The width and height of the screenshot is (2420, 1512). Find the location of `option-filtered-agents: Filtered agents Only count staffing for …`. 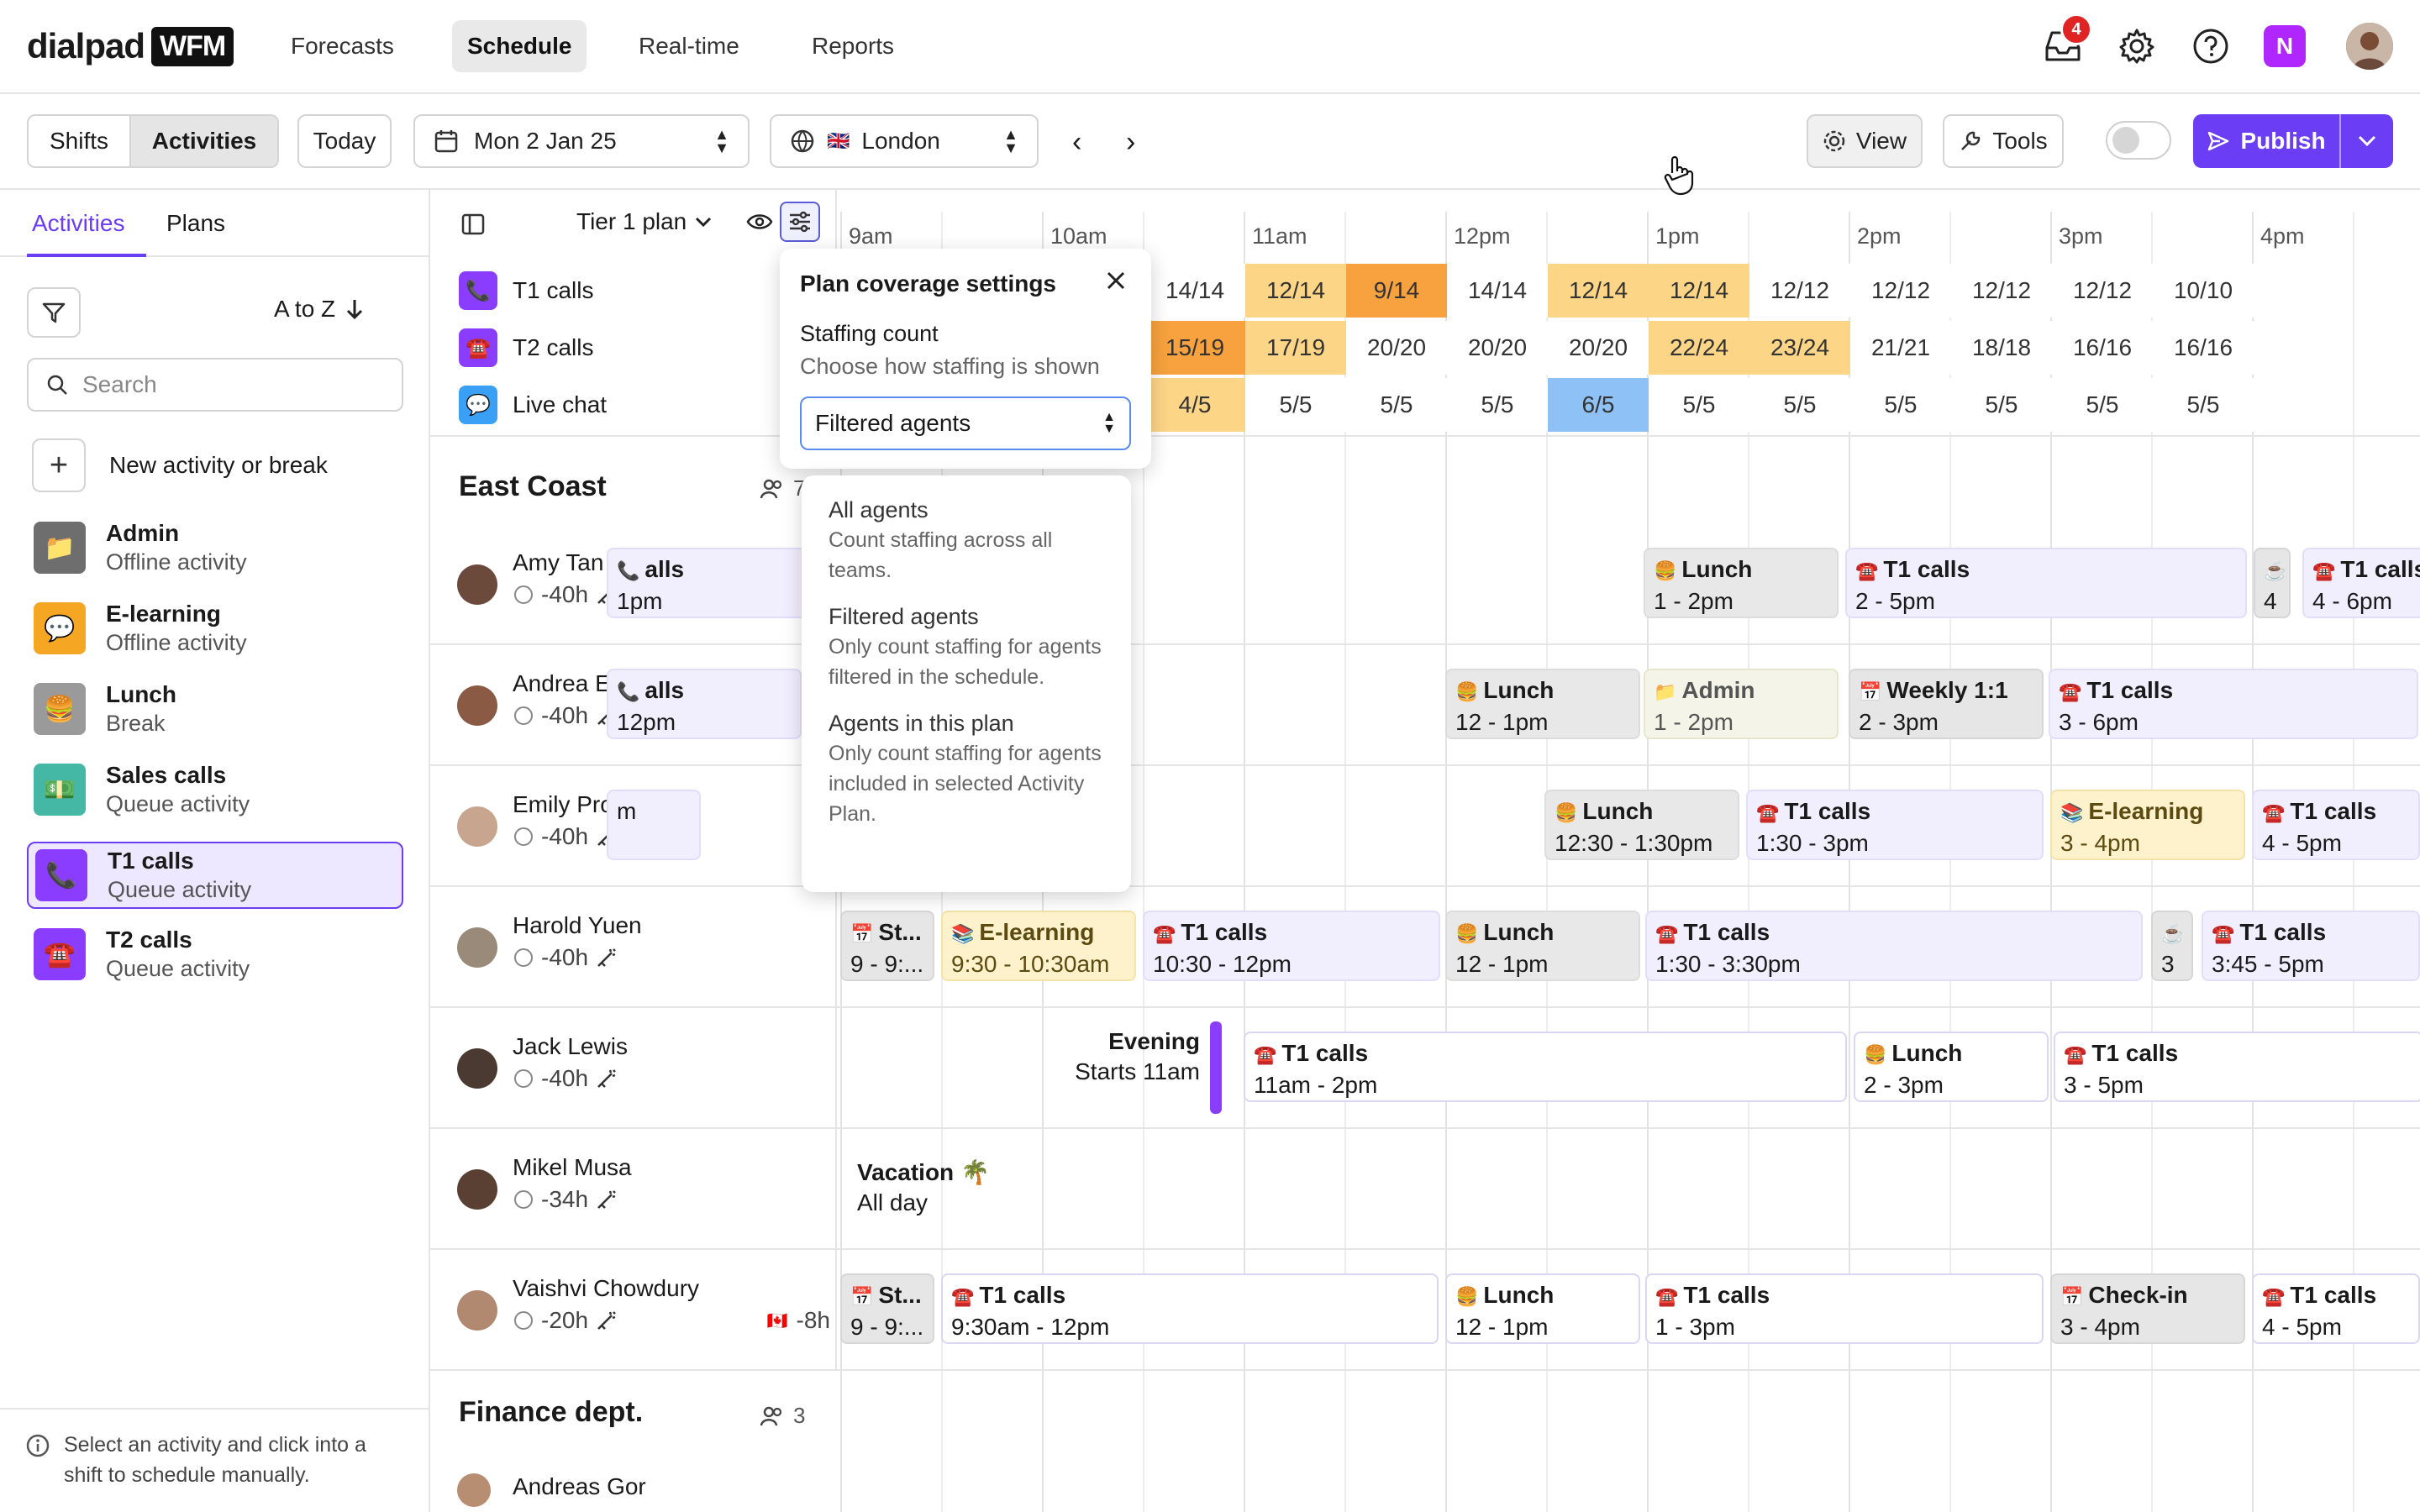

option-filtered-agents: Filtered agents Only count staffing for … is located at coordinates (966, 648).